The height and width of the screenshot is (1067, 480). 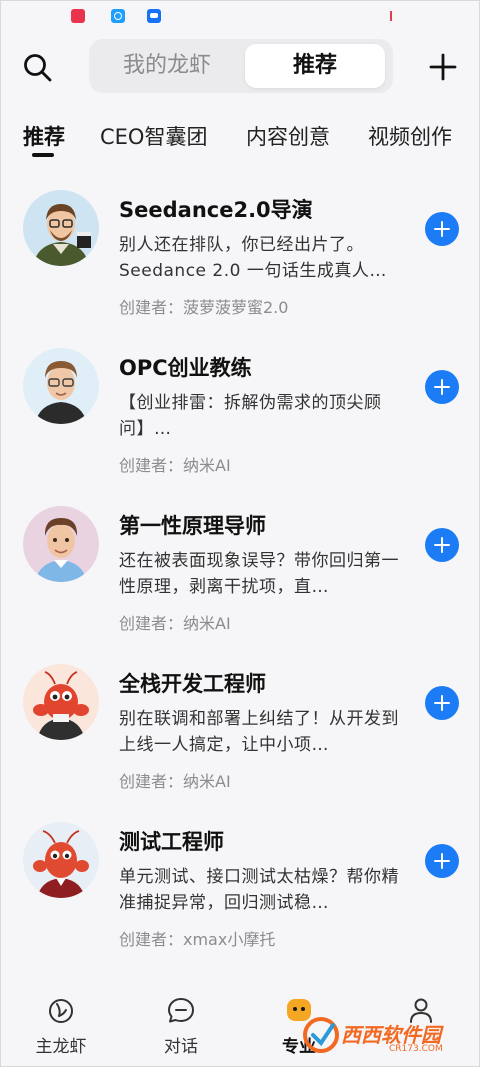 I want to click on agent-name: 测试工程师, so click(x=171, y=842).